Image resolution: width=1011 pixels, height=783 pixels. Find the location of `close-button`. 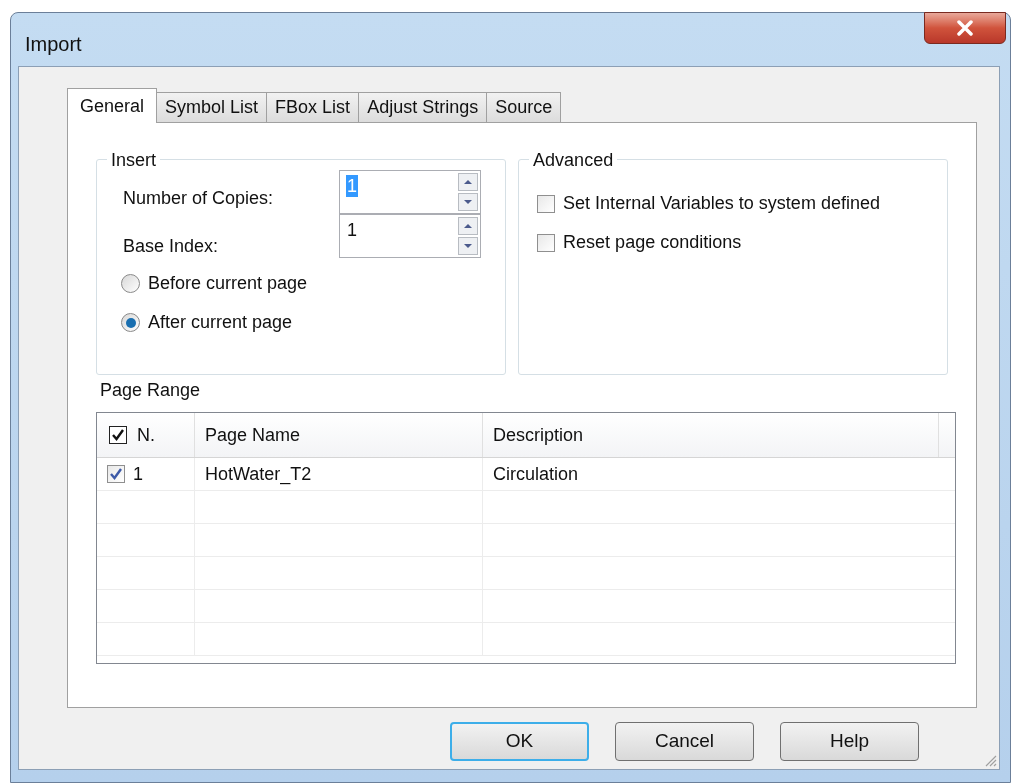

close-button is located at coordinates (965, 28).